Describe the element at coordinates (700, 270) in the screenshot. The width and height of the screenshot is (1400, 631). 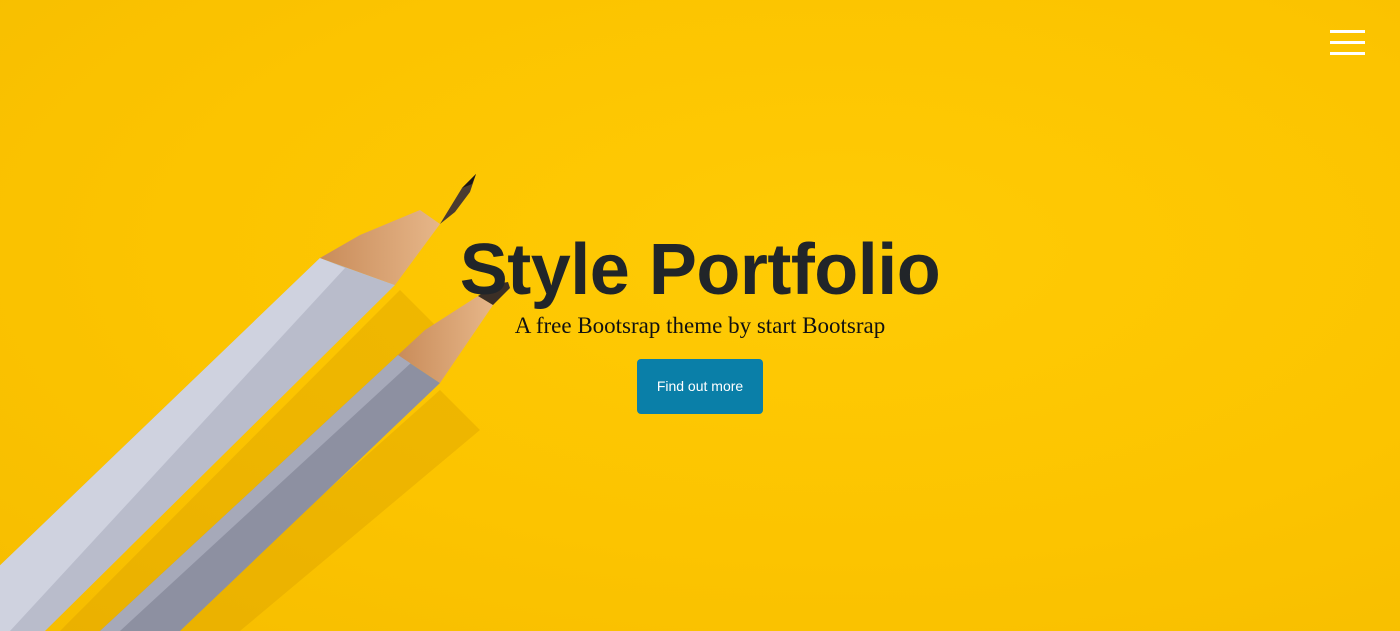
I see `hero-title: Style Portfolio` at that location.